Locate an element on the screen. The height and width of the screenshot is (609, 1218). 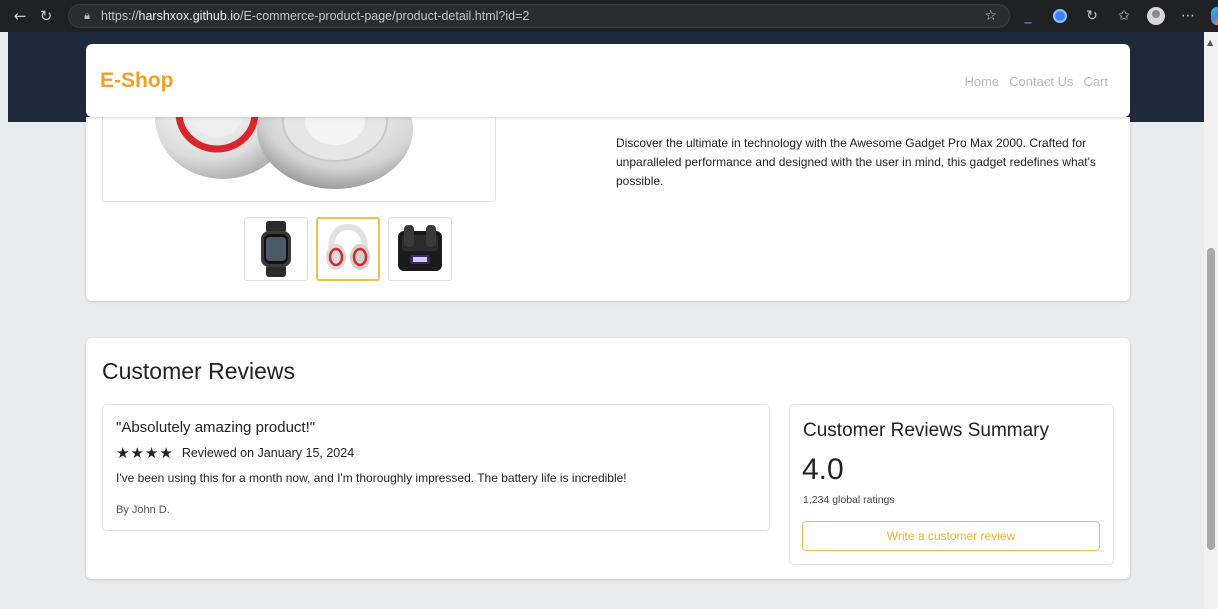
headphones-image is located at coordinates (284, 148).